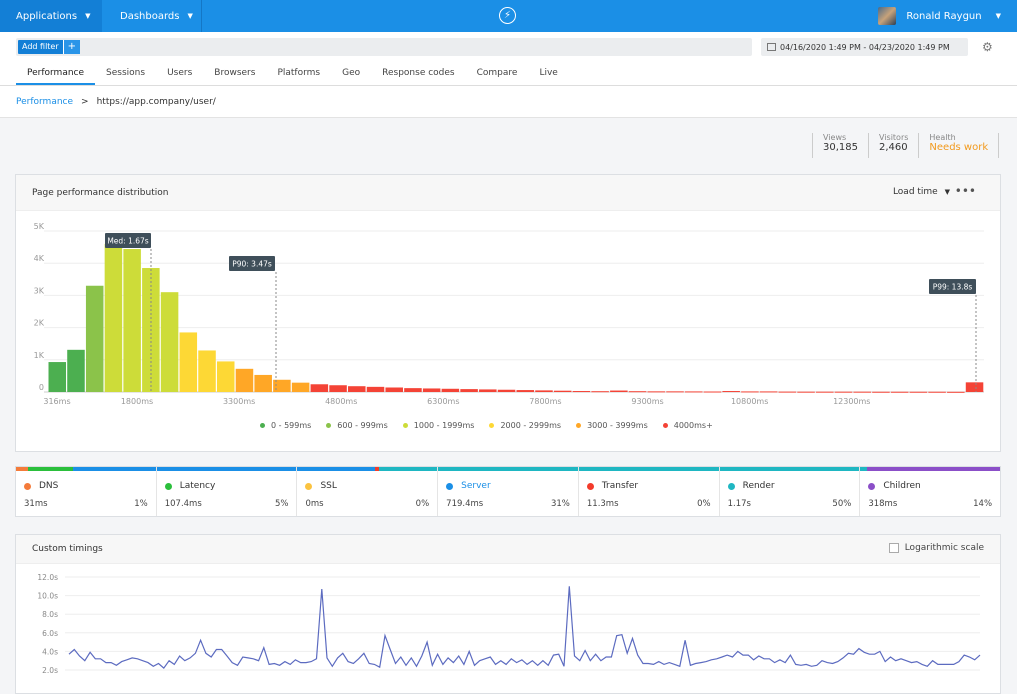  Describe the element at coordinates (507, 15) in the screenshot. I see `lightning-bolt-icon: ⚡` at that location.